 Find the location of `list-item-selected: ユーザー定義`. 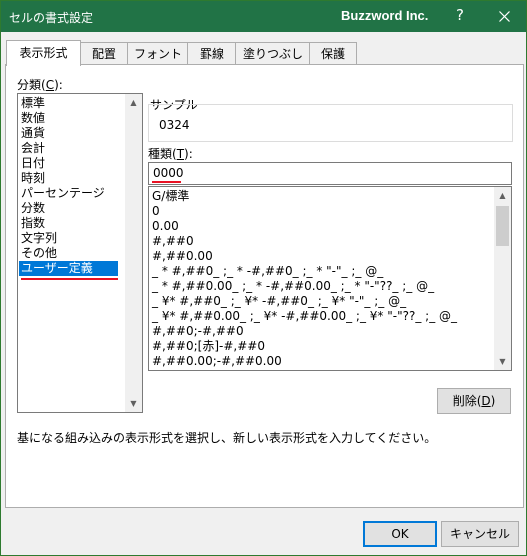

list-item-selected: ユーザー定義 is located at coordinates (68, 268).